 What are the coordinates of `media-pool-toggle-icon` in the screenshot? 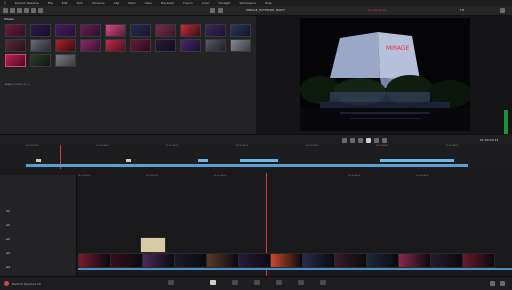 It's located at (5, 10).